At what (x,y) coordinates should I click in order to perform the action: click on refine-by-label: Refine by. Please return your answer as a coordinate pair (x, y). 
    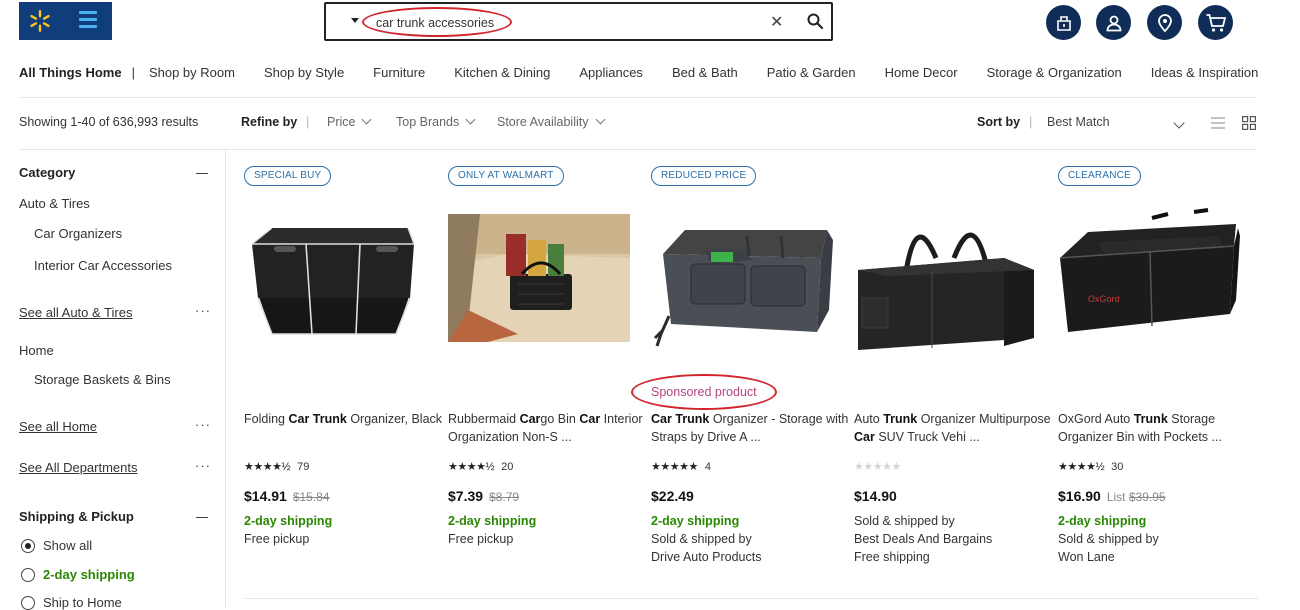
    Looking at the image, I should click on (269, 122).